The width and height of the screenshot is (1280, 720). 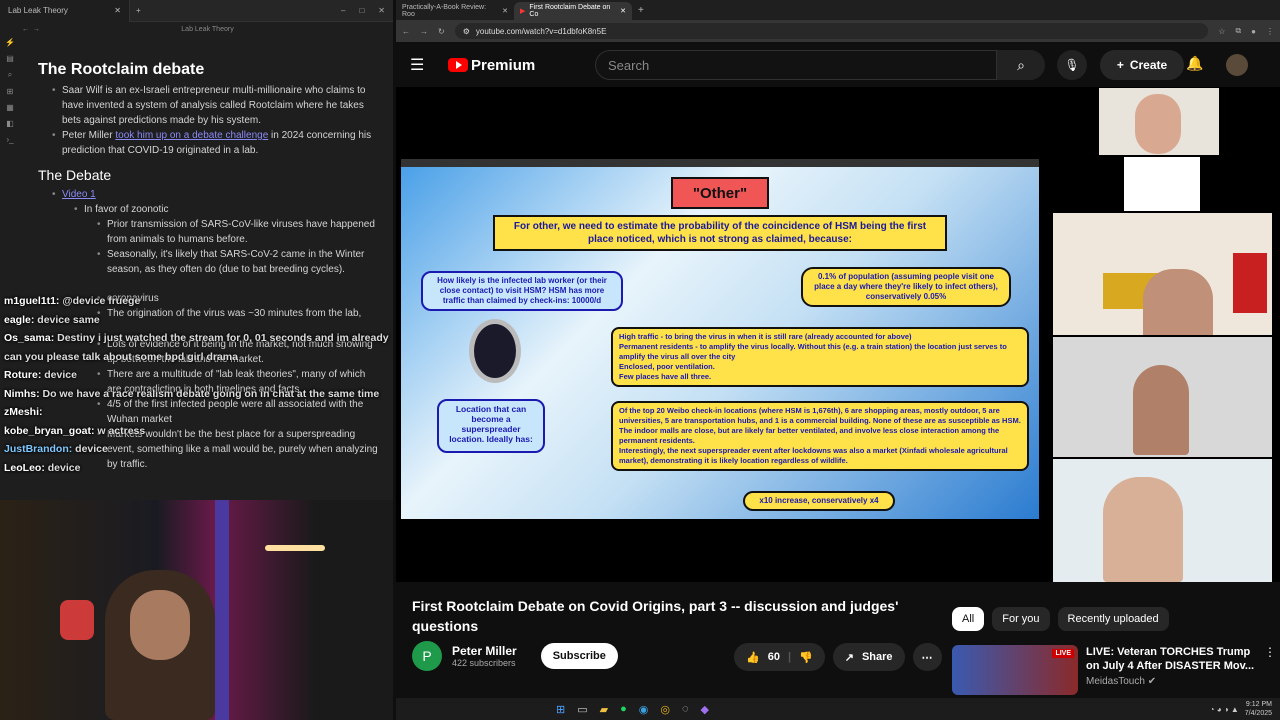 I want to click on notifications-bell-icon: 🔔, so click(x=1194, y=63).